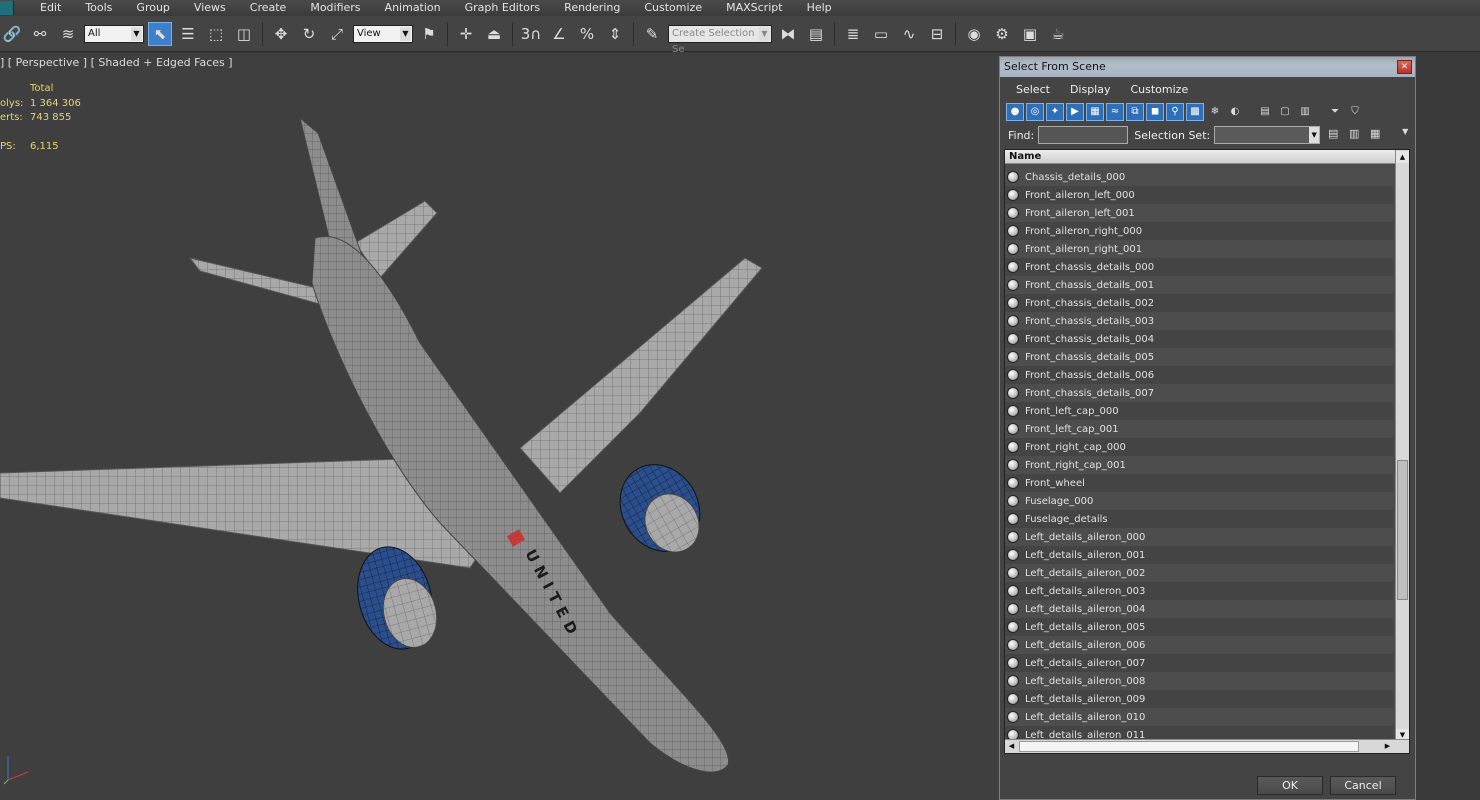  What do you see at coordinates (98, 8) in the screenshot?
I see `menu-tools: Tools` at bounding box center [98, 8].